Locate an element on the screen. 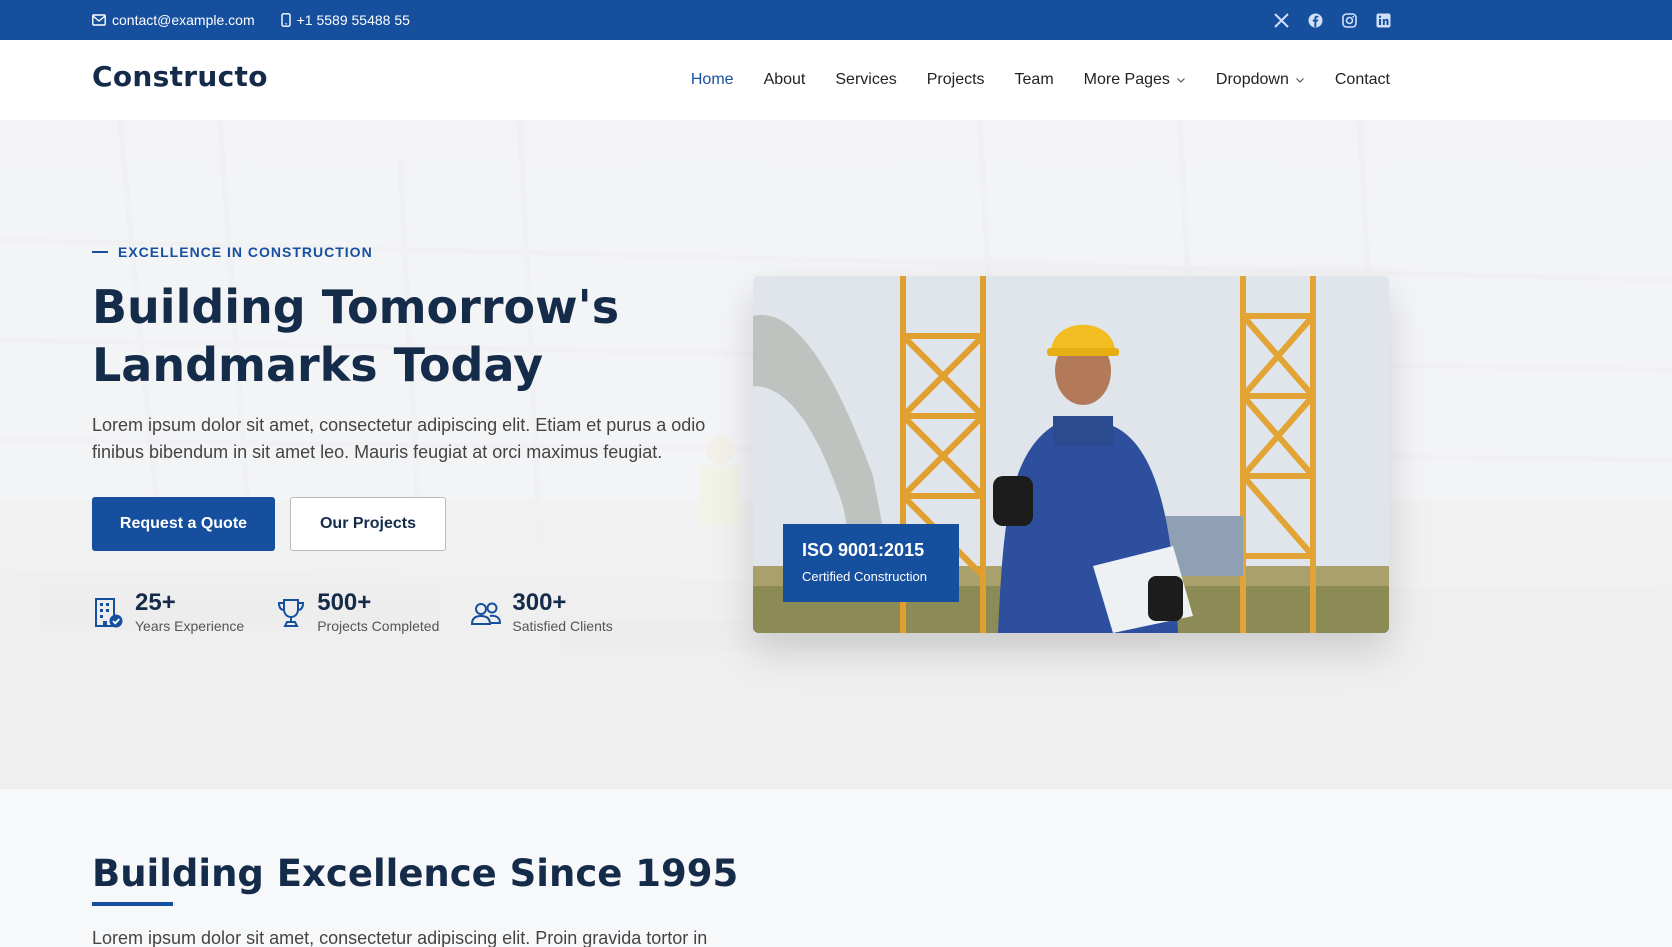  hero-worker-photo: ISO 9001:2015 Certified Construction is located at coordinates (1071, 454).